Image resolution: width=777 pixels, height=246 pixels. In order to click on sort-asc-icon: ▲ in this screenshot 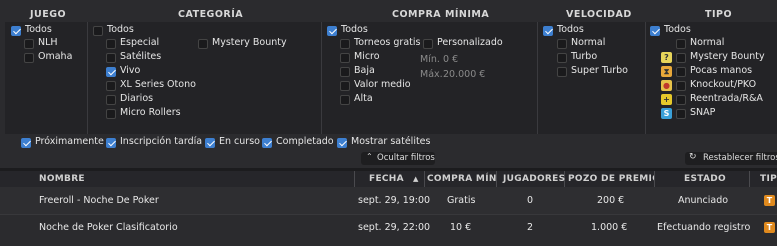, I will do `click(416, 179)`.